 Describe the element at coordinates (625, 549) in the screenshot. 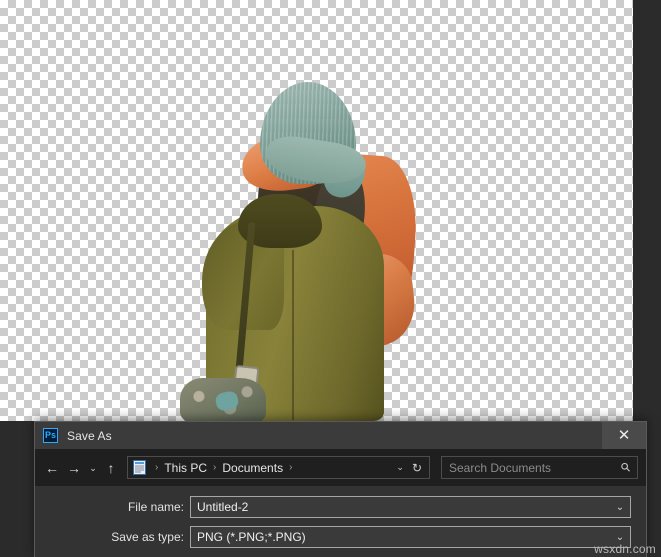

I see `watermark: wsxdn.com` at that location.